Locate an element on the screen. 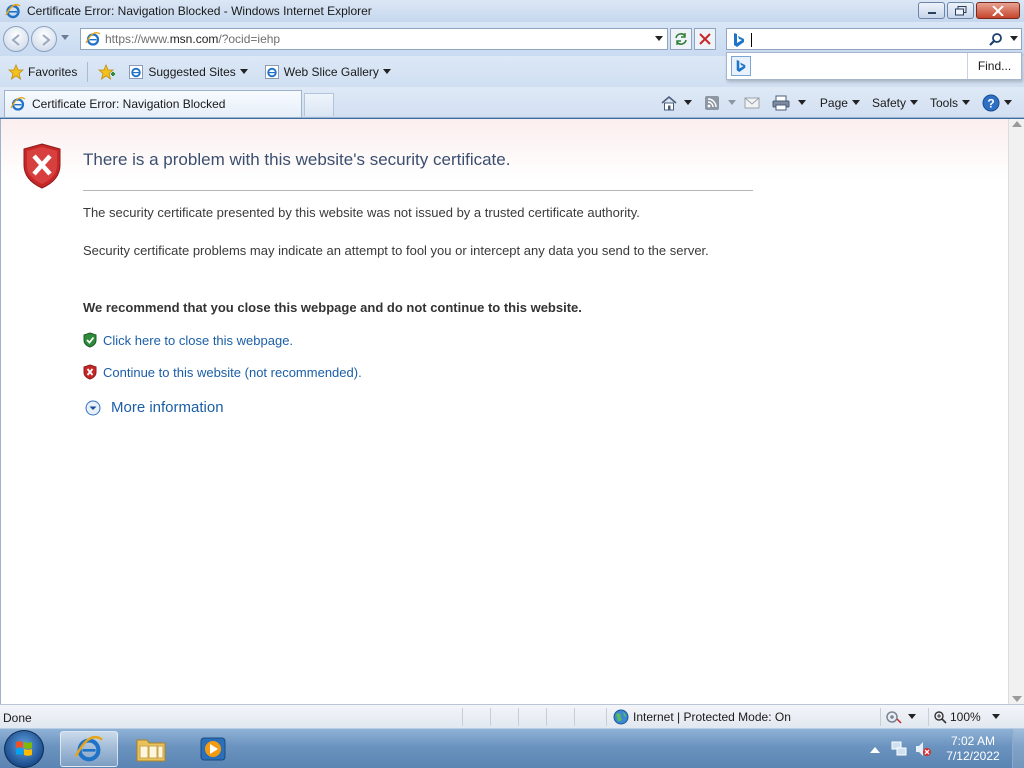  volume-muted-icon is located at coordinates (923, 749).